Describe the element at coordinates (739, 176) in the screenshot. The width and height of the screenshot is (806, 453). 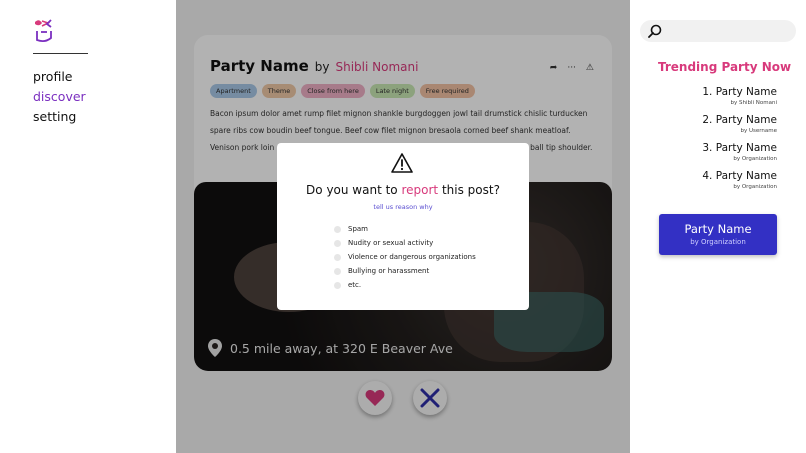
I see `trending-item-name: 4. Party Name` at that location.